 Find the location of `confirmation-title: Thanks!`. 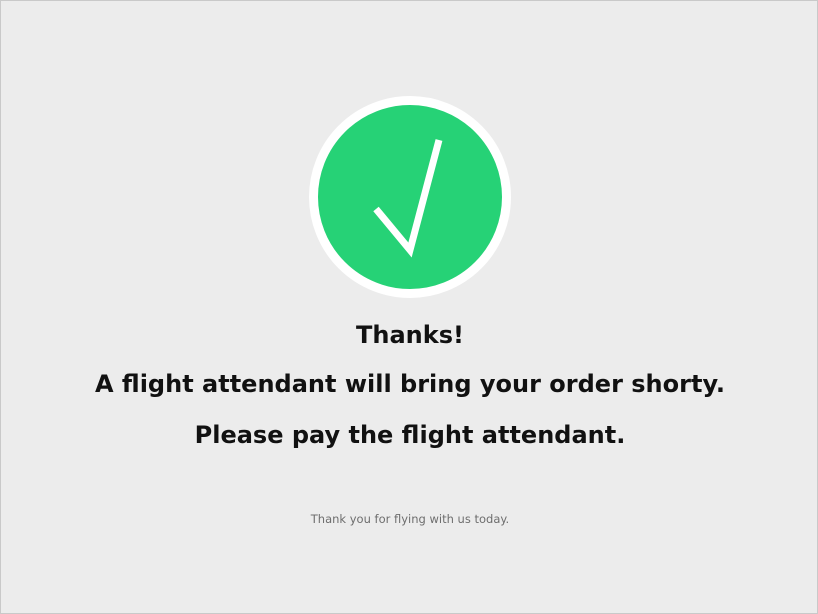

confirmation-title: Thanks! is located at coordinates (410, 335).